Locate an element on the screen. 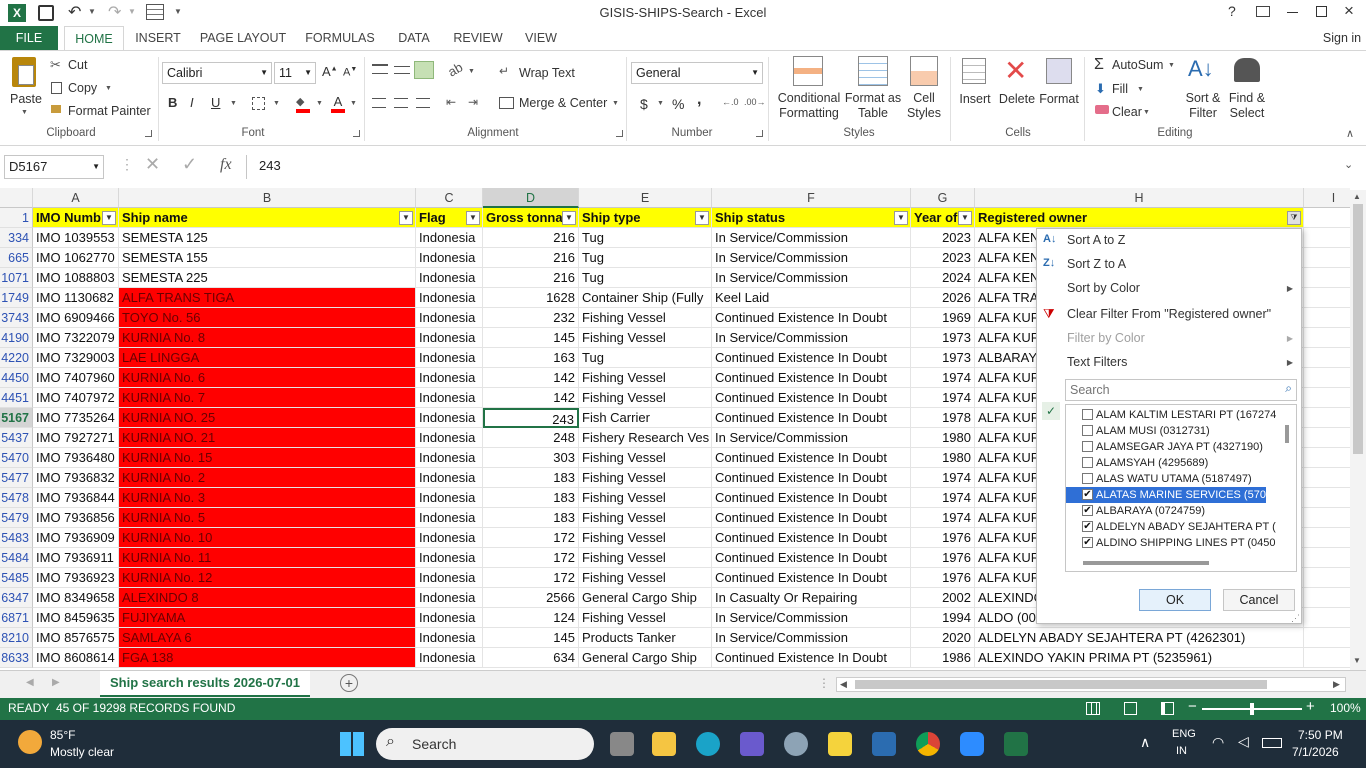  filter-search-box: ⌕ is located at coordinates (1181, 390).